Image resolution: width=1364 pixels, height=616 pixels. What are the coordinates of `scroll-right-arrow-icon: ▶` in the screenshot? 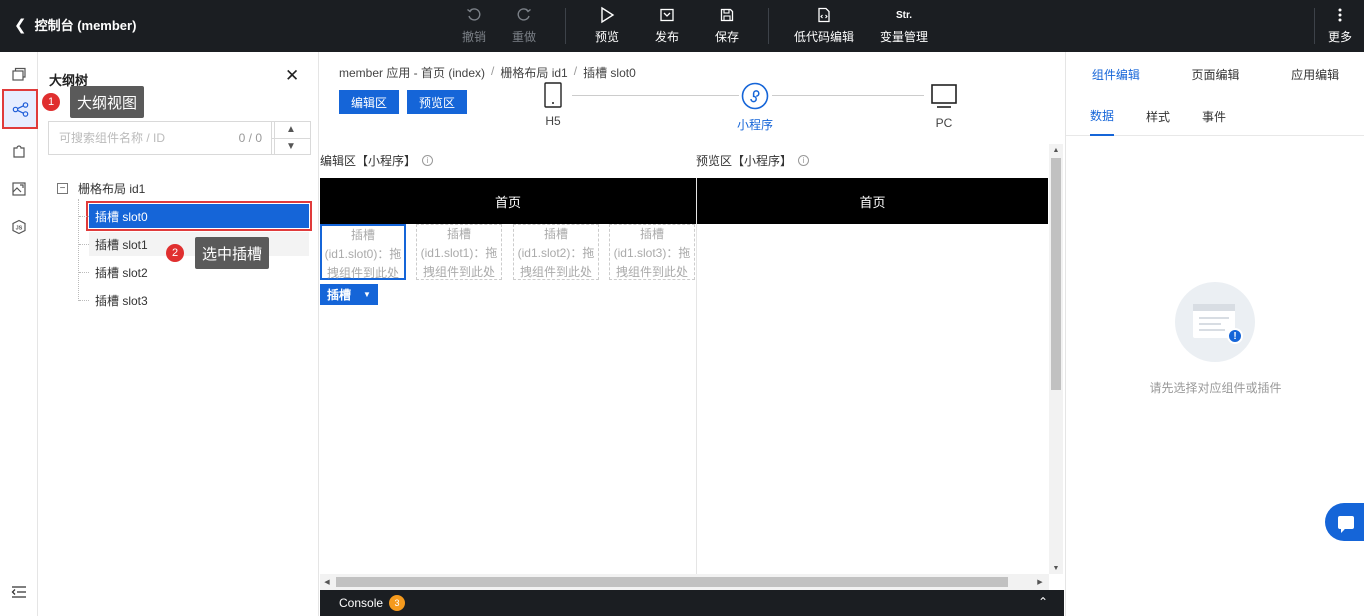 It's located at (1040, 582).